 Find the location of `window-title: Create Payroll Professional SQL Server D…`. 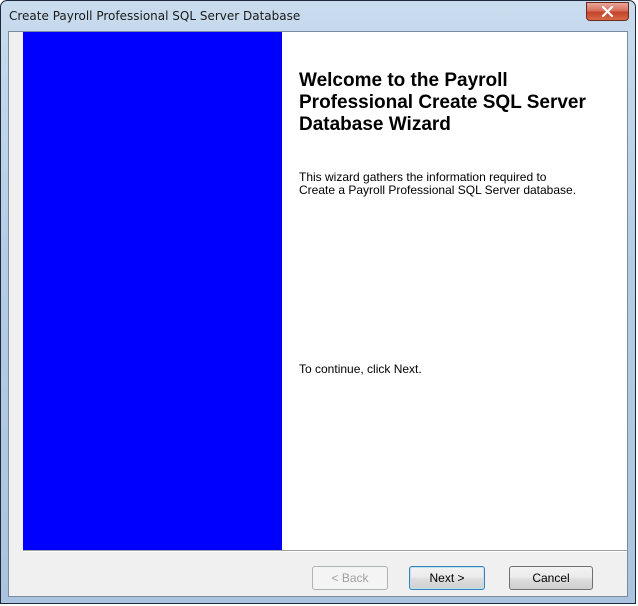

window-title: Create Payroll Professional SQL Server D… is located at coordinates (155, 16).